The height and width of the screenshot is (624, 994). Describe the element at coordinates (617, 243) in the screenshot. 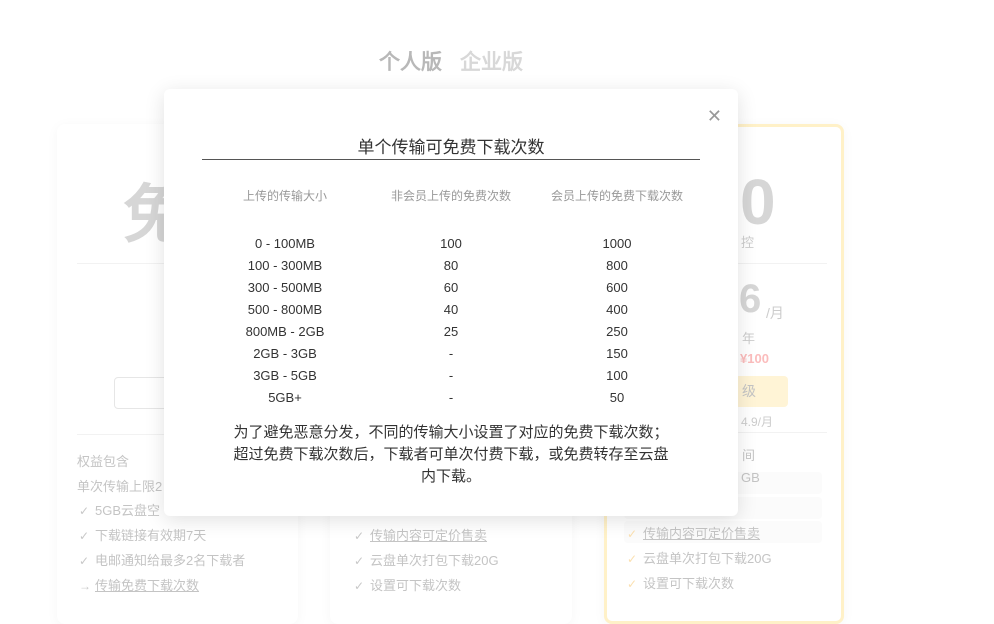

I see `table-cell: 1000` at that location.